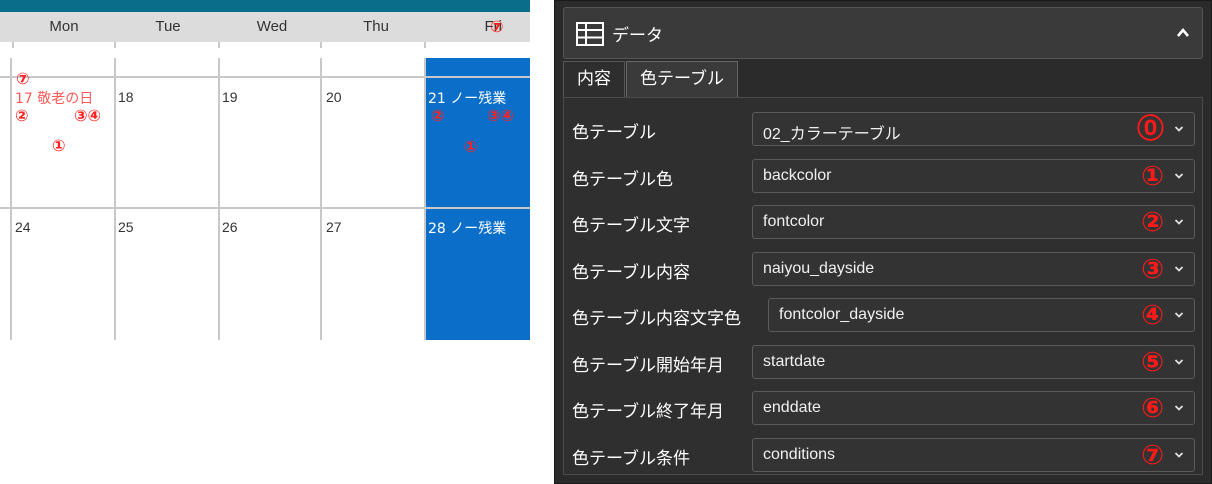  Describe the element at coordinates (794, 361) in the screenshot. I see `row-select-value: startdate` at that location.